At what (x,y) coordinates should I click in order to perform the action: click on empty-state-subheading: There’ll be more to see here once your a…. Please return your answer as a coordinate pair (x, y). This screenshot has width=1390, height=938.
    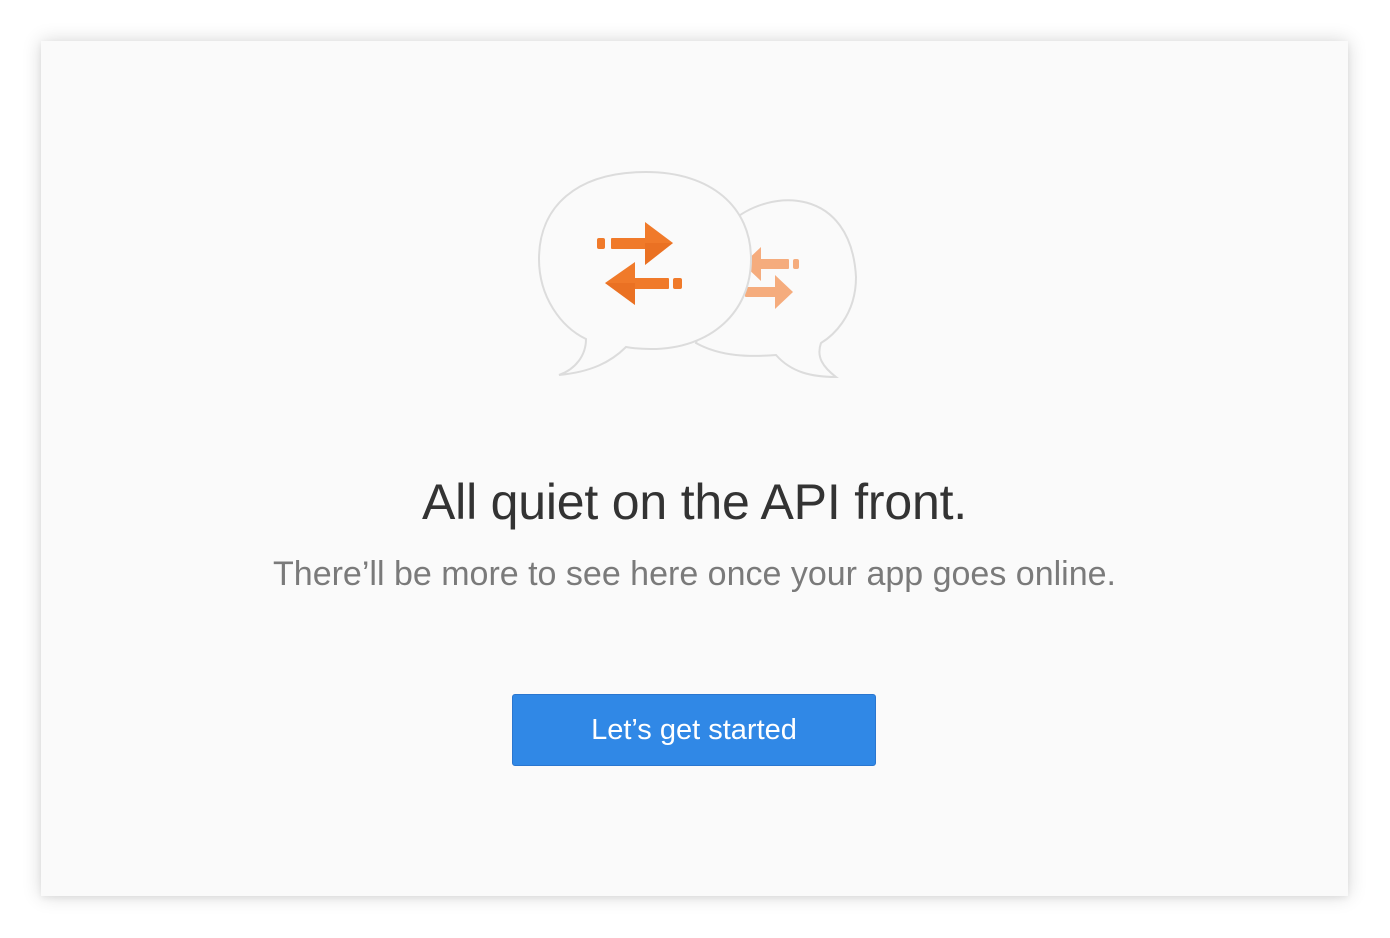
    Looking at the image, I should click on (694, 574).